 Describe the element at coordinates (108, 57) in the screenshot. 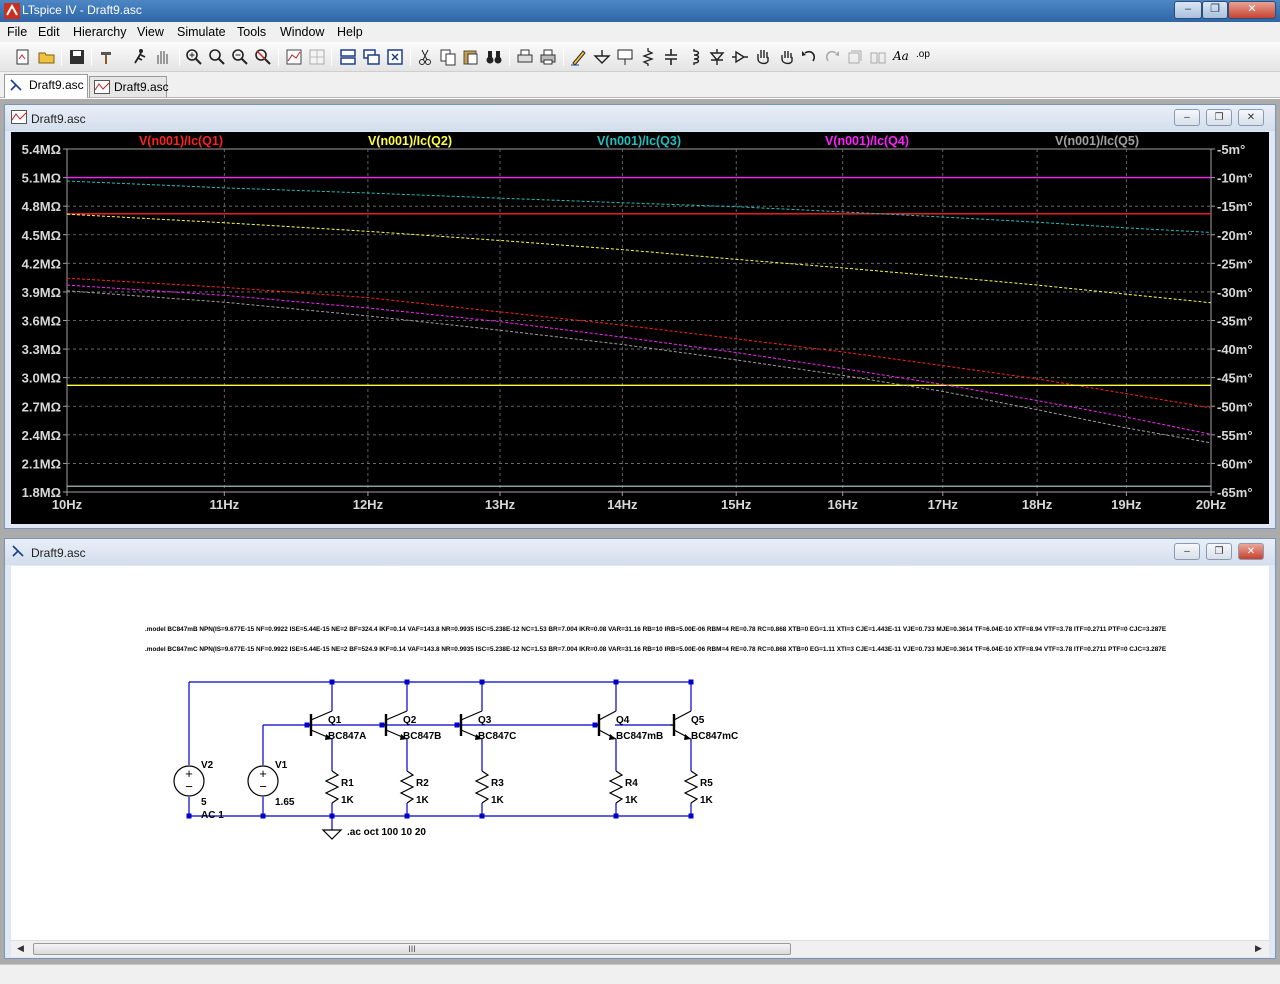

I see `control-panel-hammer-icon` at that location.